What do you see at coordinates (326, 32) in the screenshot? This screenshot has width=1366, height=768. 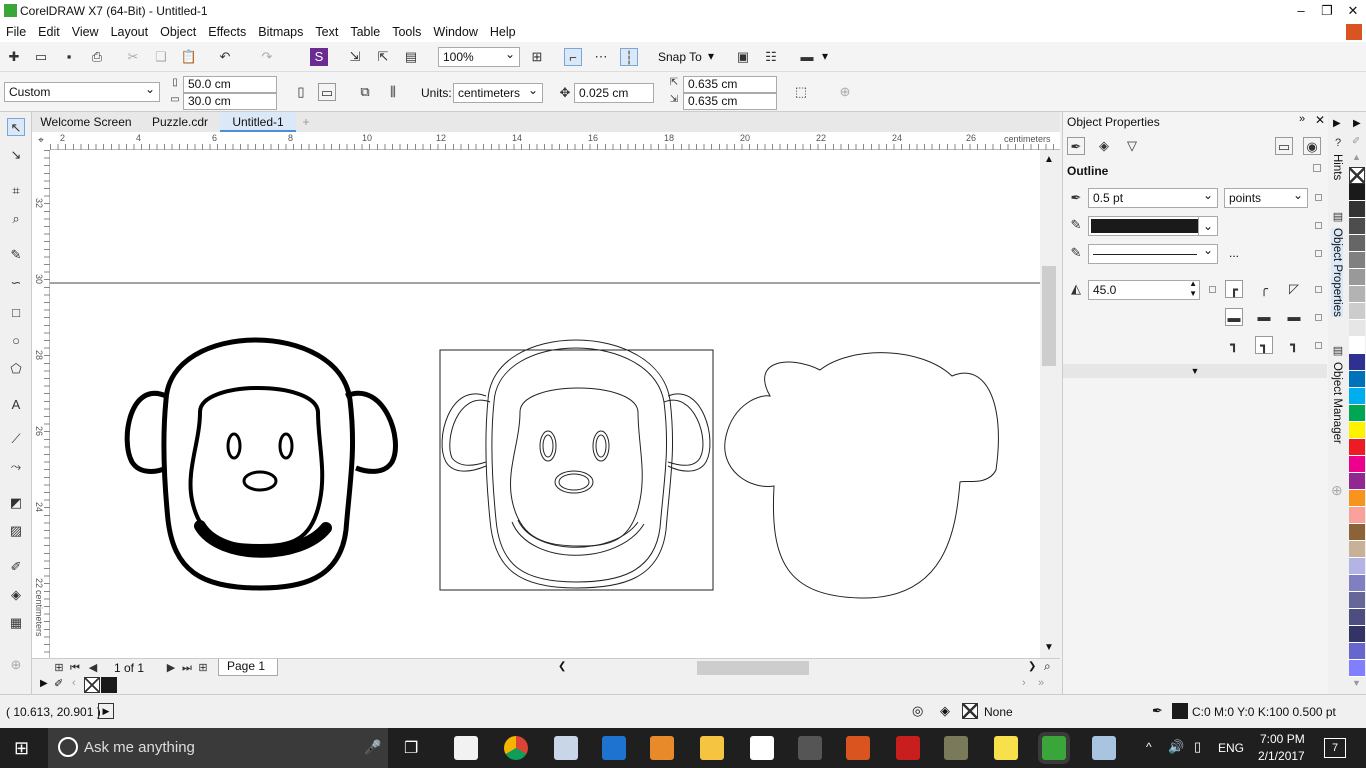 I see `menu-text: Text` at bounding box center [326, 32].